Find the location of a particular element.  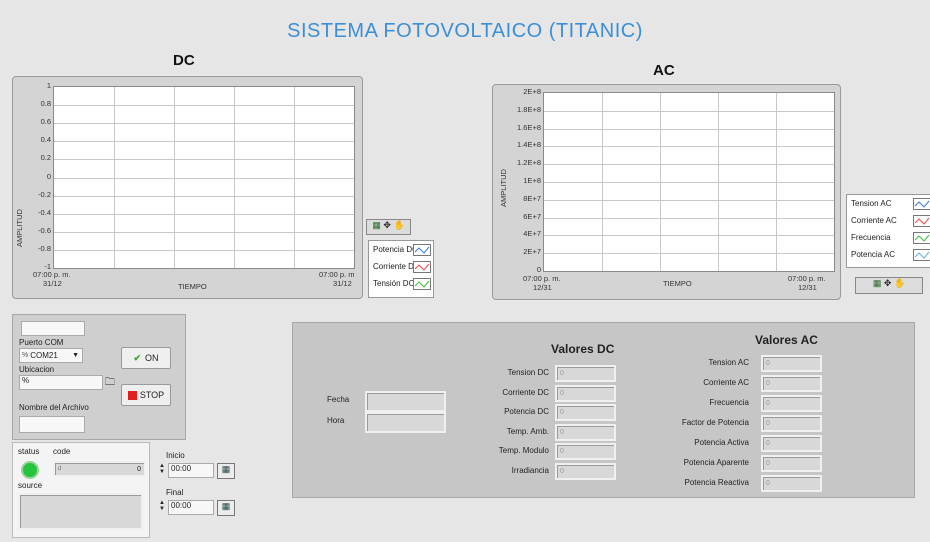

value-label: Irradiancia is located at coordinates (530, 470).